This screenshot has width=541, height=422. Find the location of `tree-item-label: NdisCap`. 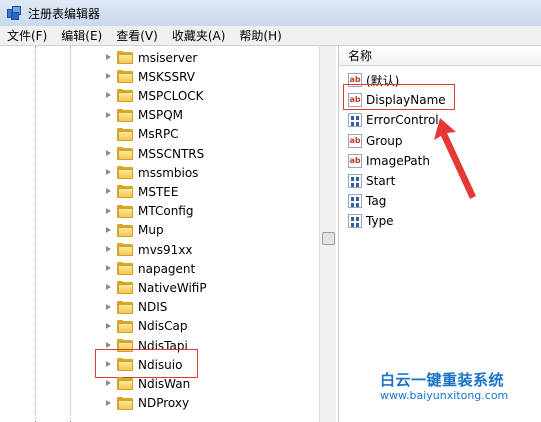

tree-item-label: NdisCap is located at coordinates (163, 326).